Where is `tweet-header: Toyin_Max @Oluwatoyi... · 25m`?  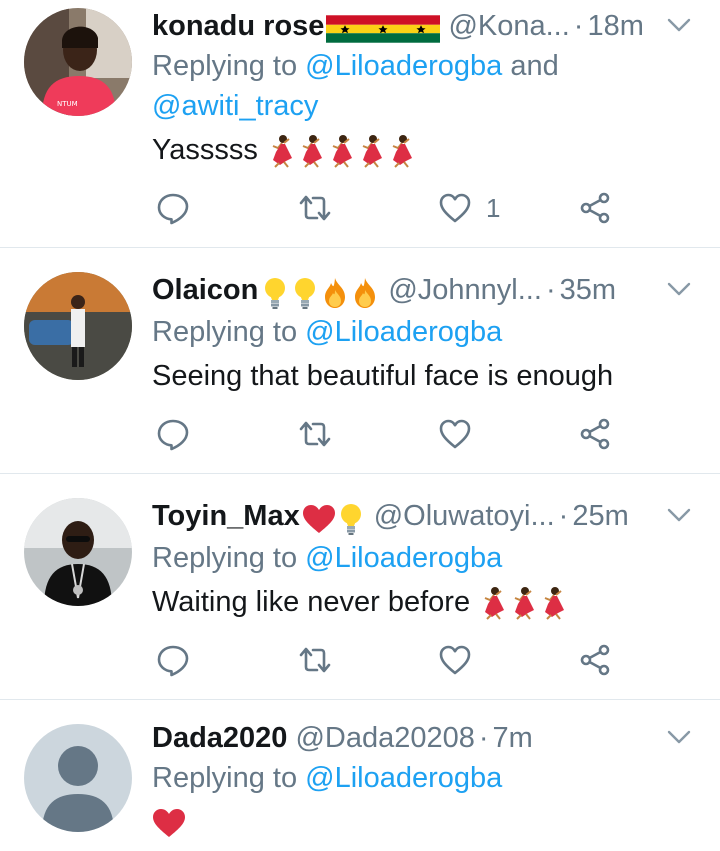 tweet-header: Toyin_Max @Oluwatoyi... · 25m is located at coordinates (406, 516).